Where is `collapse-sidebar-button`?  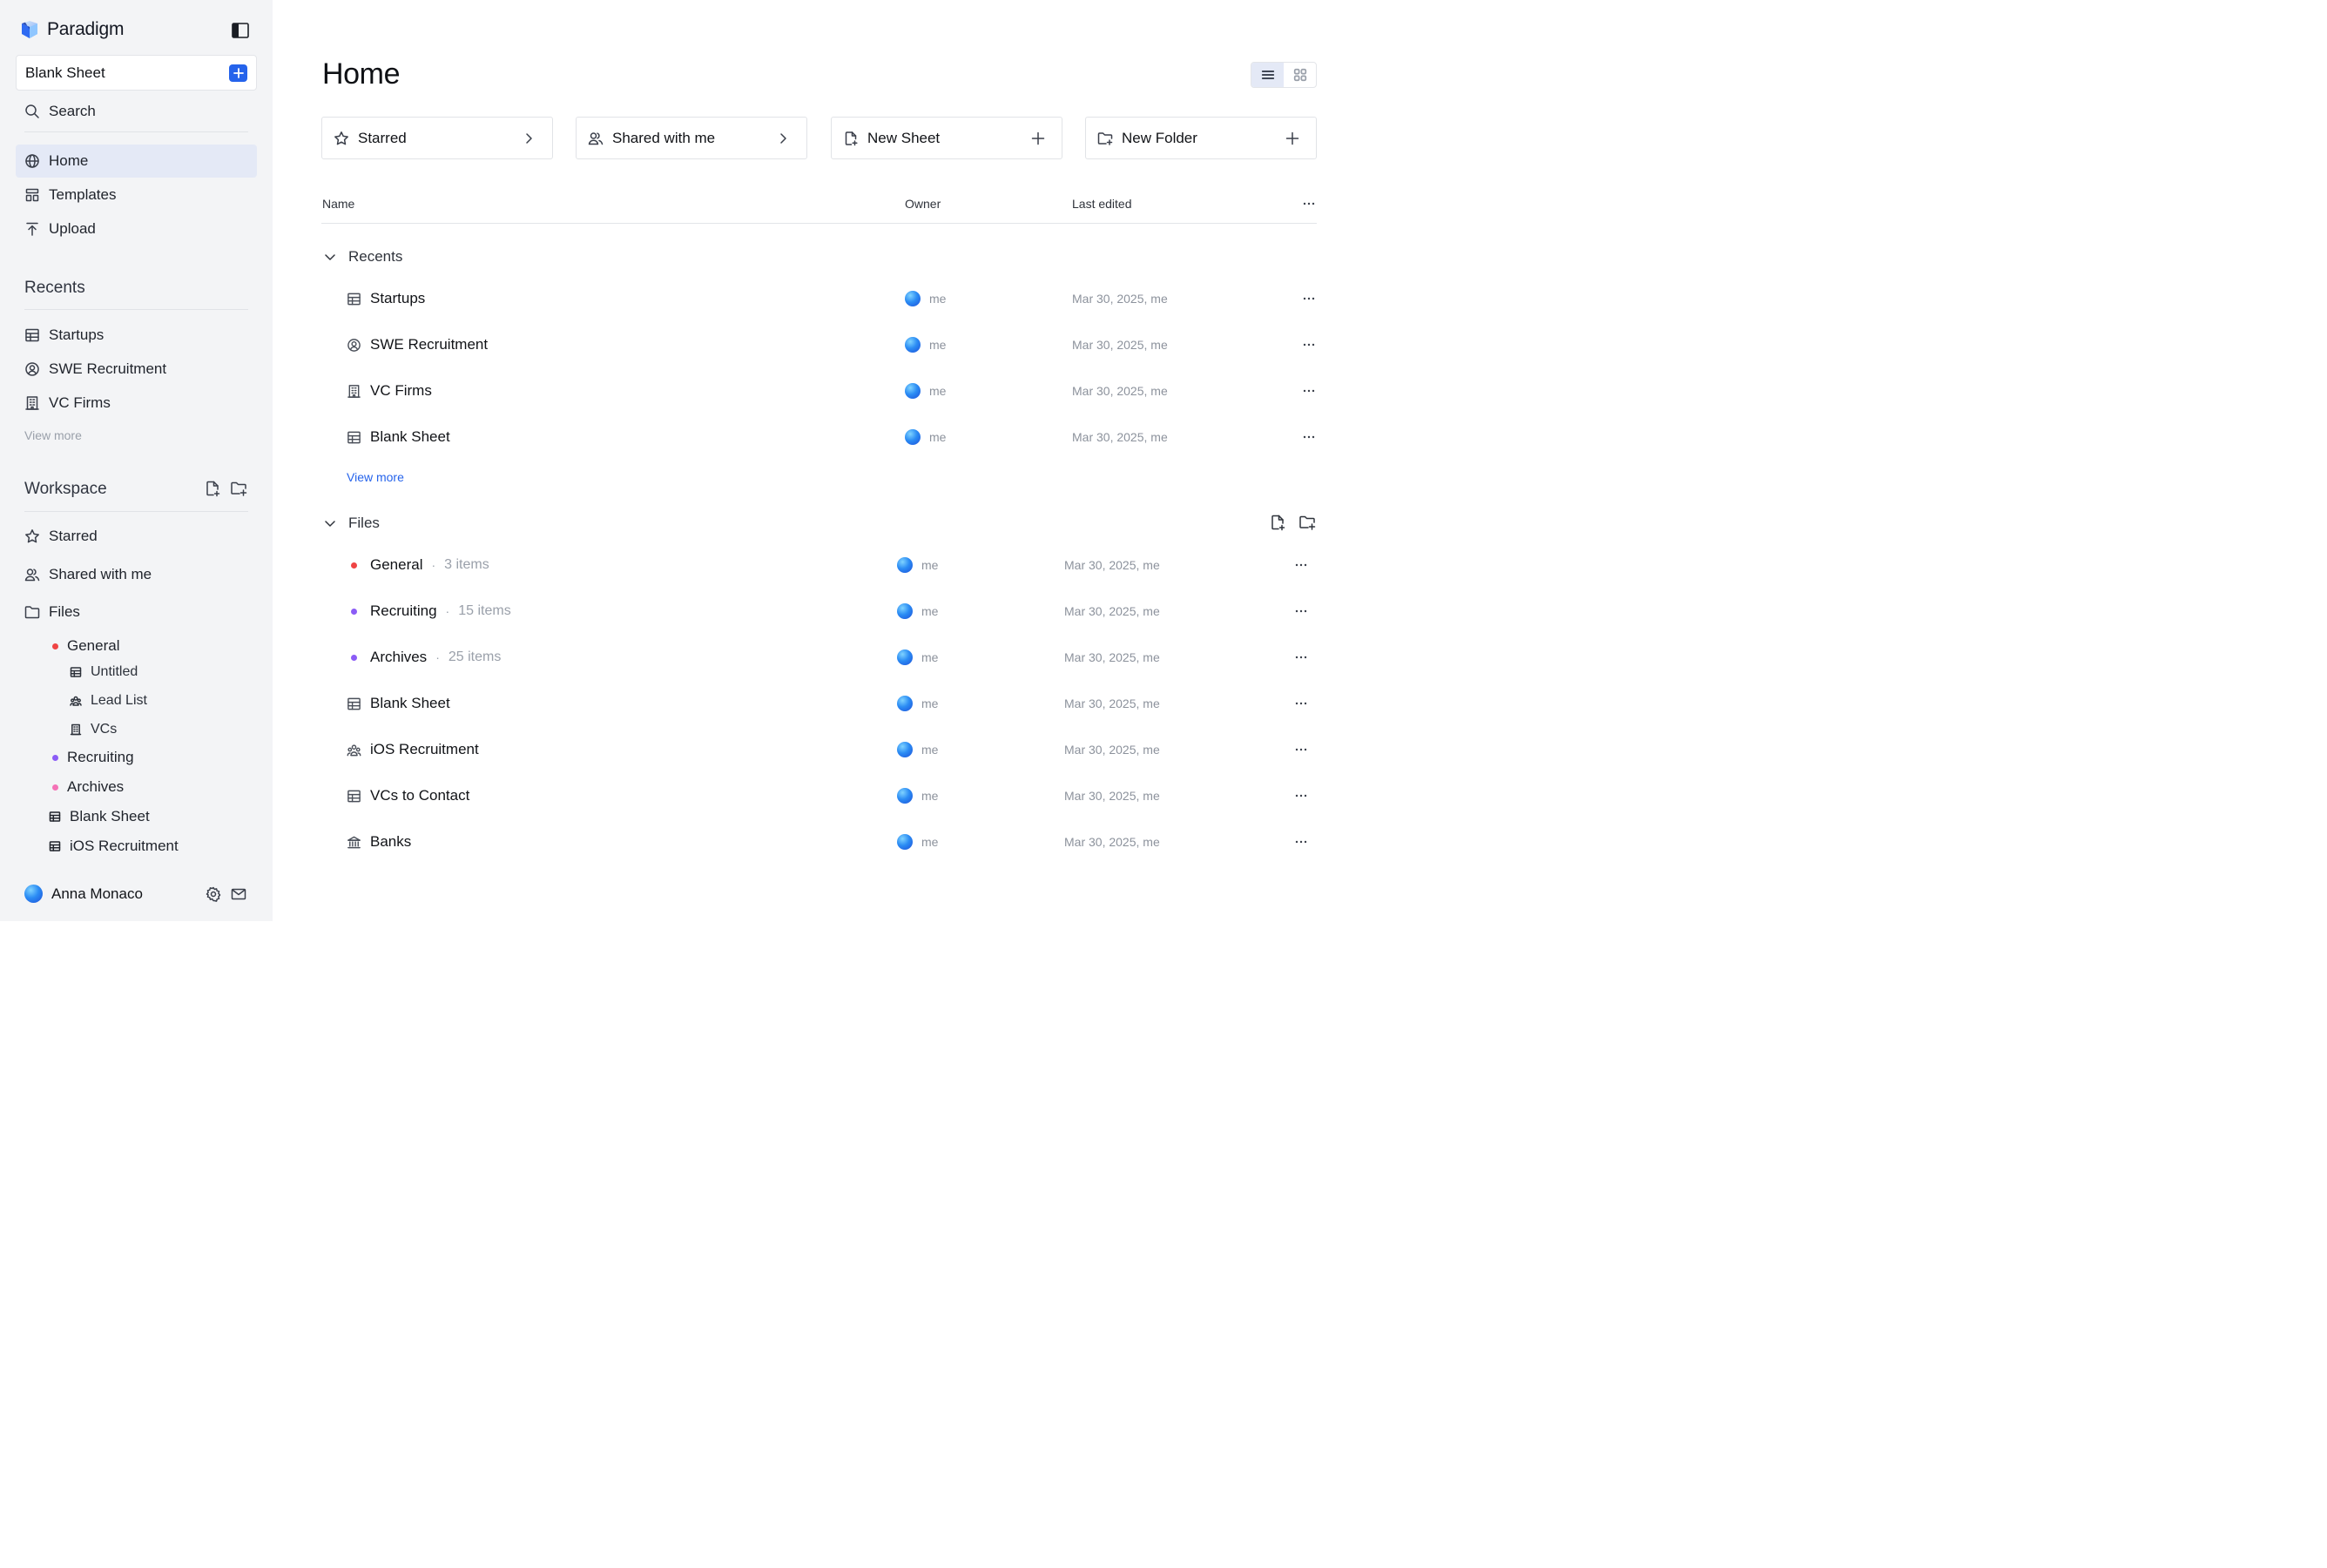 collapse-sidebar-button is located at coordinates (240, 30).